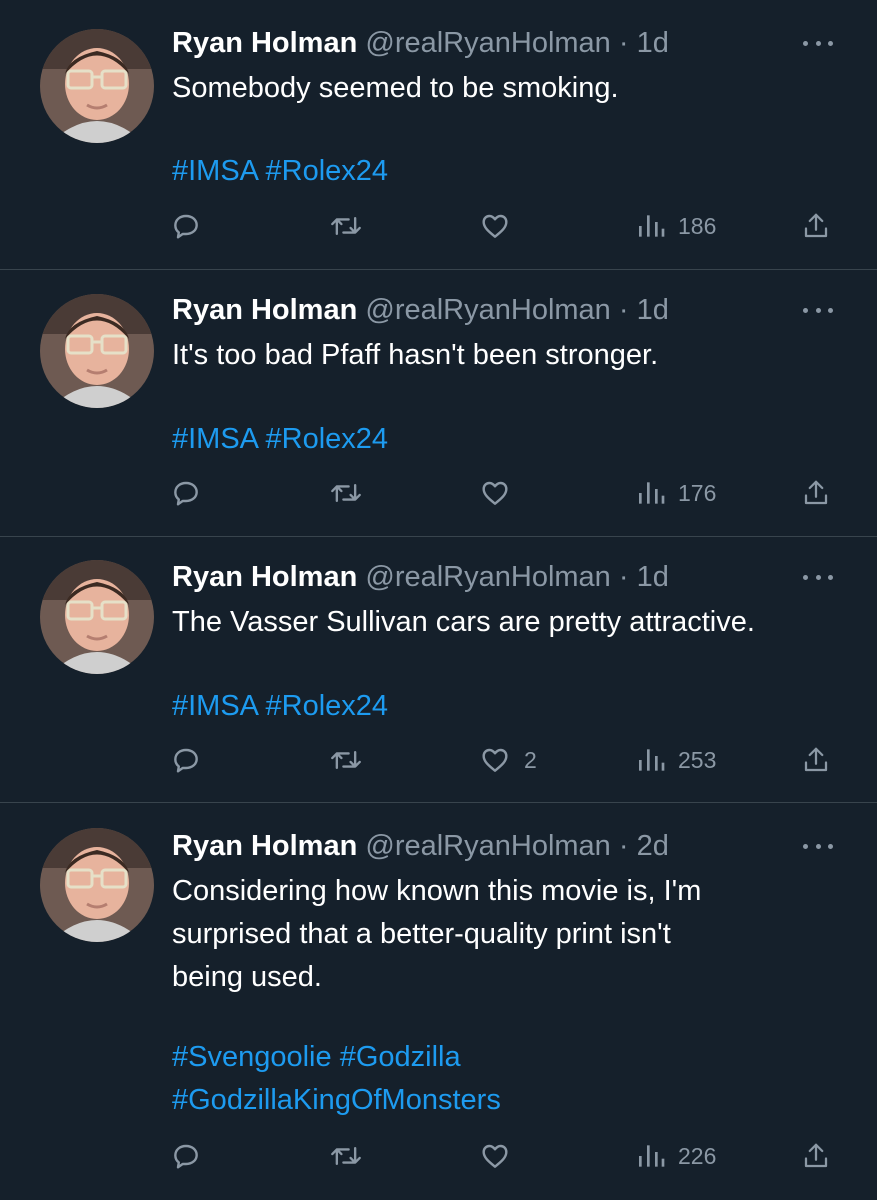 The height and width of the screenshot is (1200, 877). I want to click on hashtag: #Godzilla, so click(400, 1057).